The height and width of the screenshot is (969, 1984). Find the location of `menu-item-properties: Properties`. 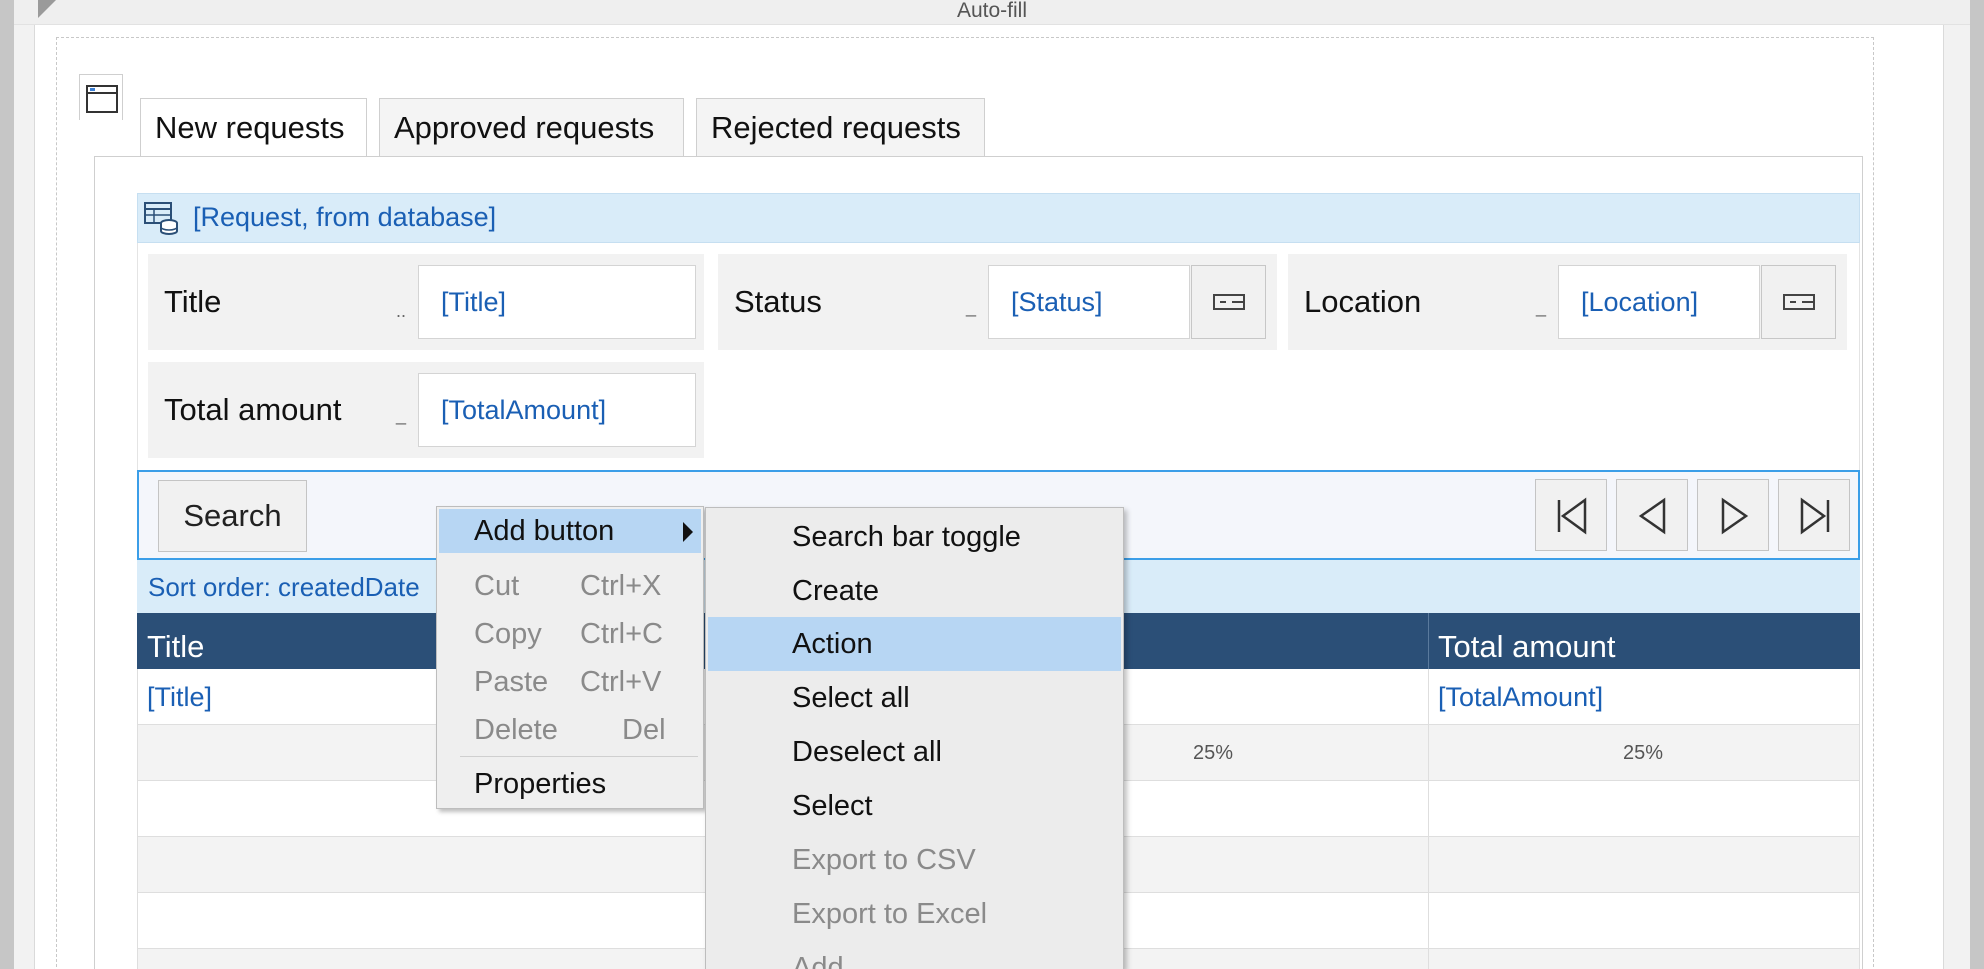

menu-item-properties: Properties is located at coordinates (540, 784).